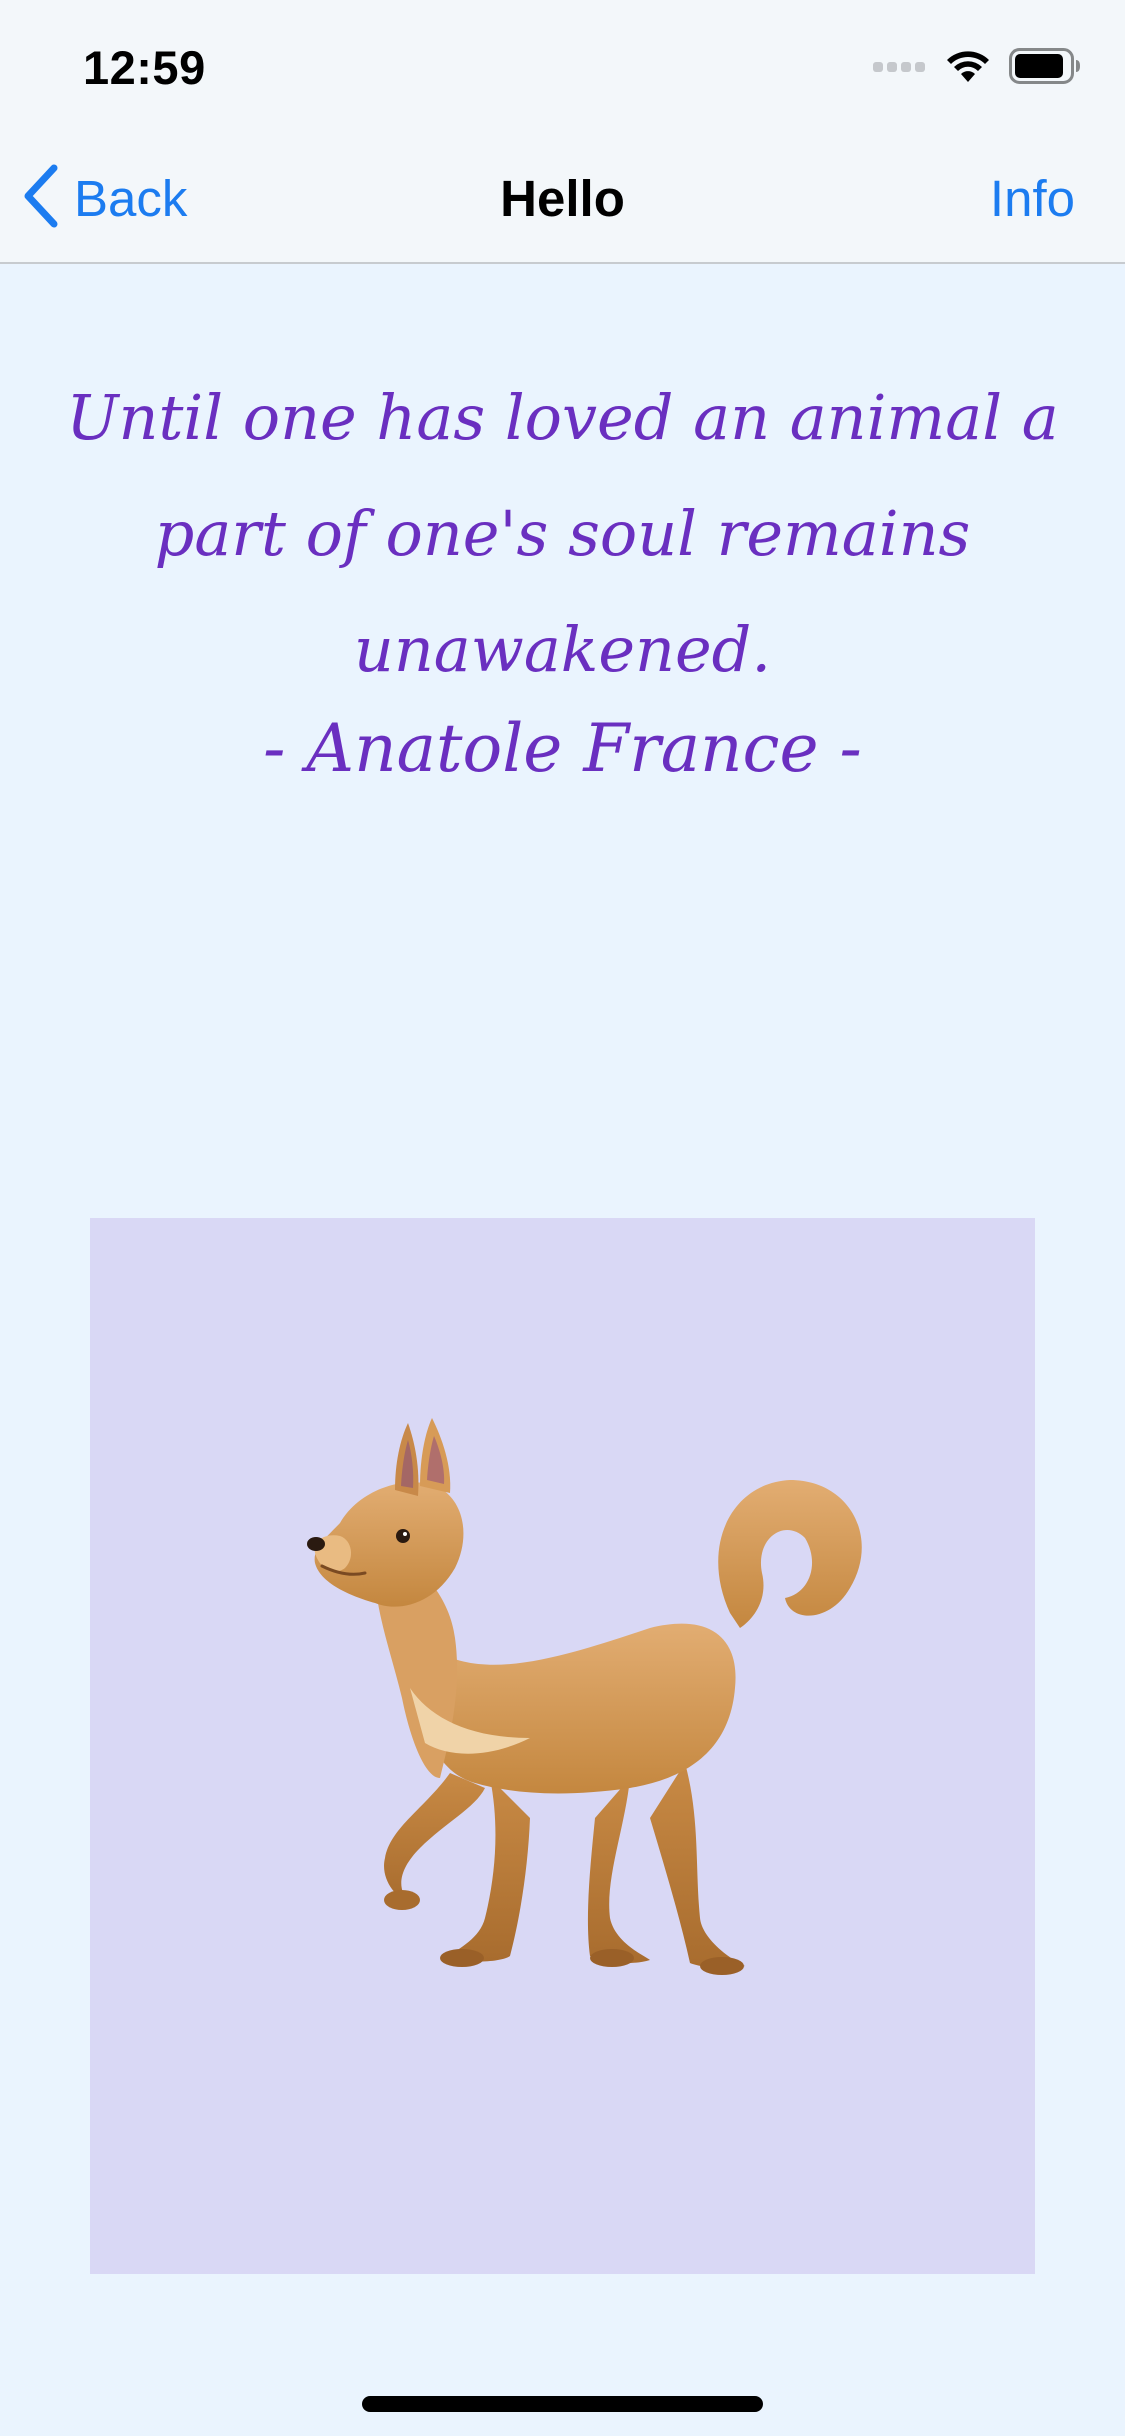 This screenshot has height=2436, width=1125. What do you see at coordinates (144, 67) in the screenshot?
I see `status-time: 12:59` at bounding box center [144, 67].